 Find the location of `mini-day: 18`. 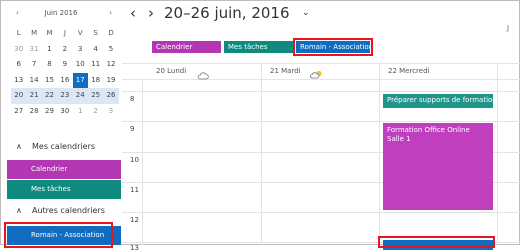

mini-day: 18 is located at coordinates (95, 81).